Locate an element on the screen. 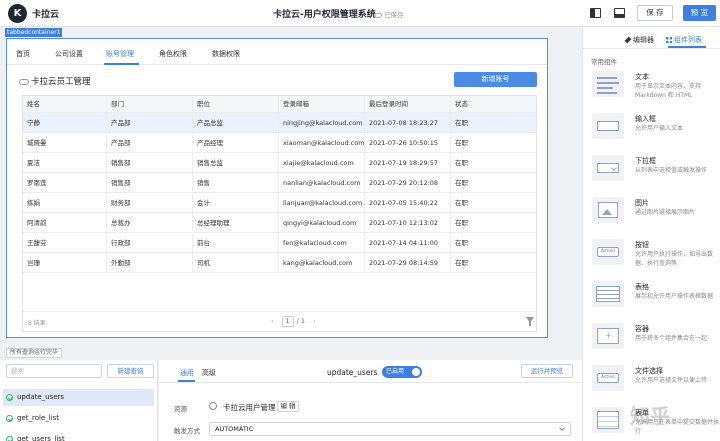  tab-role-permissions: 角色权限 is located at coordinates (173, 54).